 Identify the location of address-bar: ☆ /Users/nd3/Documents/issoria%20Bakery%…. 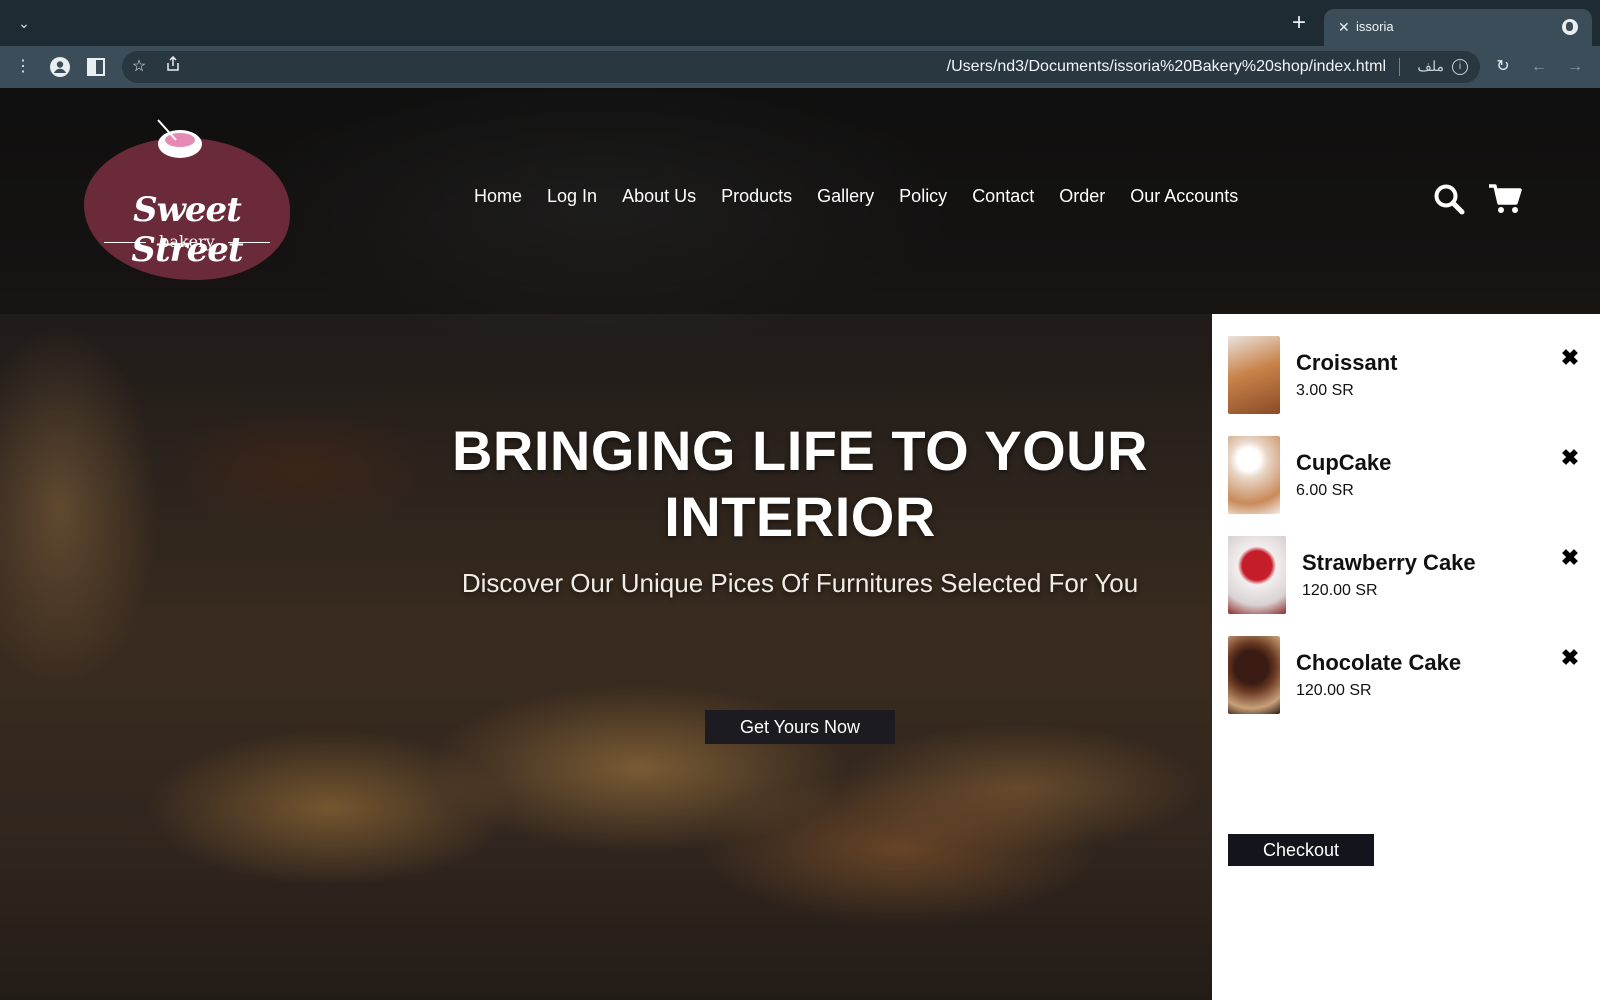
(801, 67).